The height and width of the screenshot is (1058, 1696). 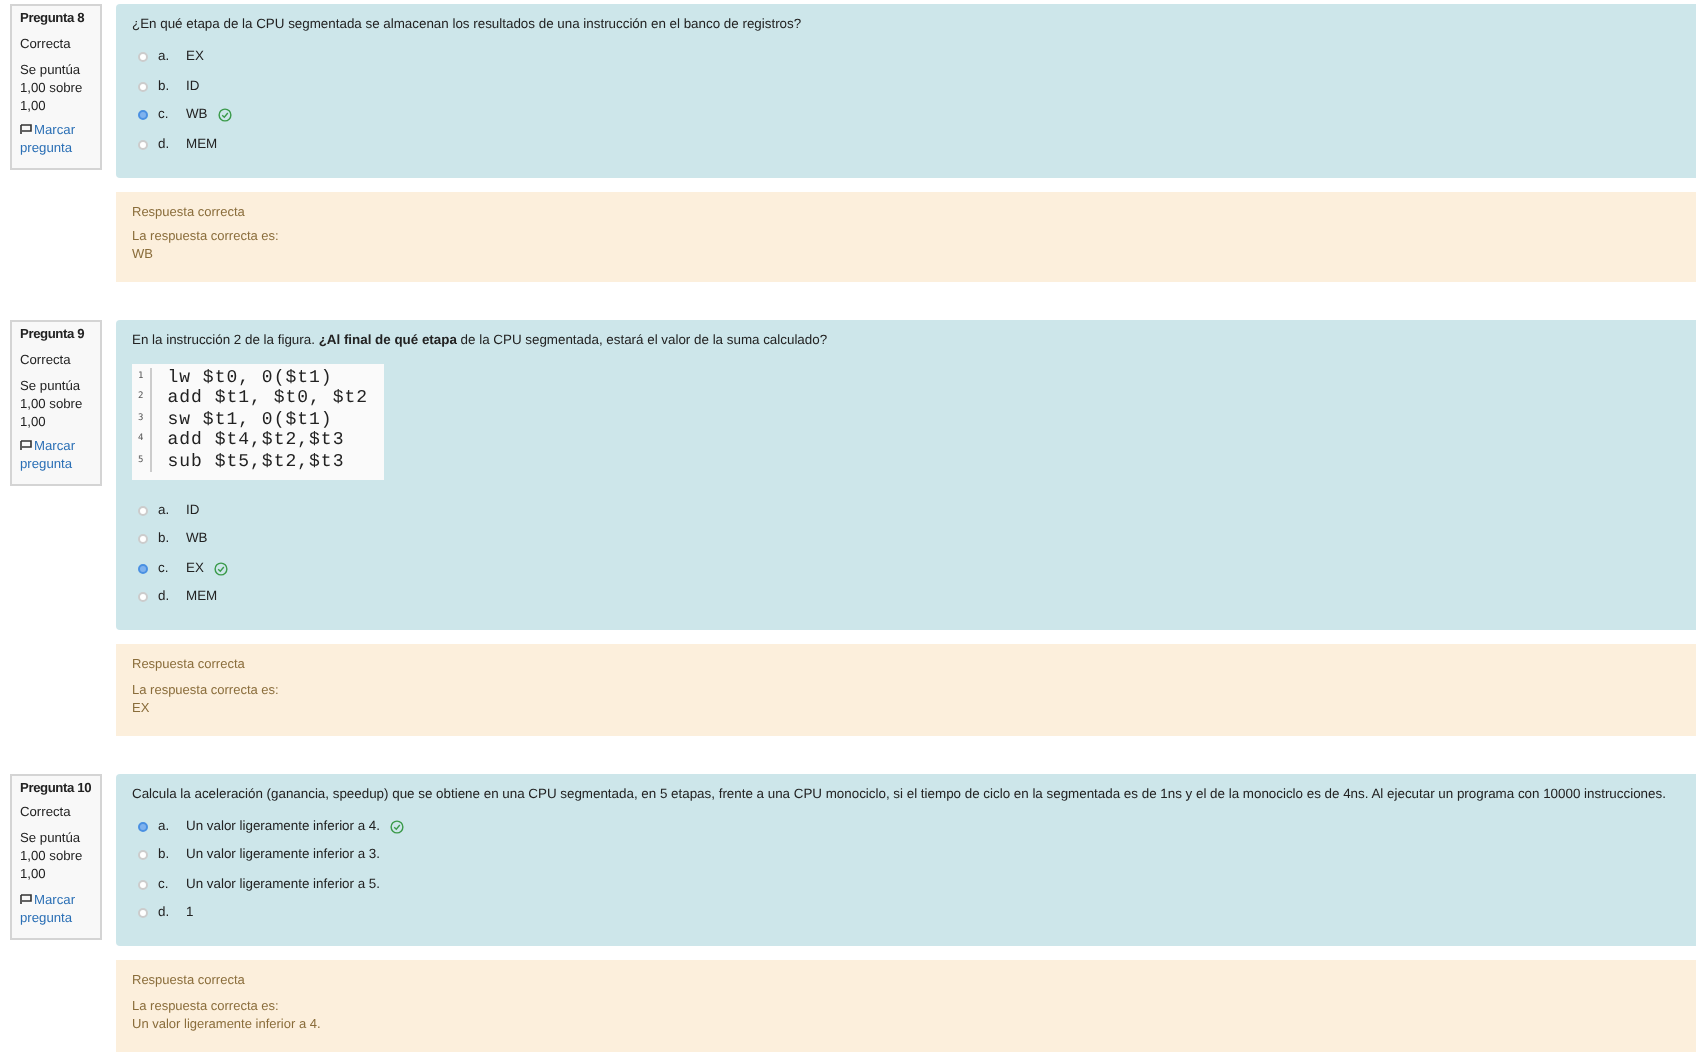 I want to click on code-line: add $t4,$t2,$t3, so click(x=257, y=441).